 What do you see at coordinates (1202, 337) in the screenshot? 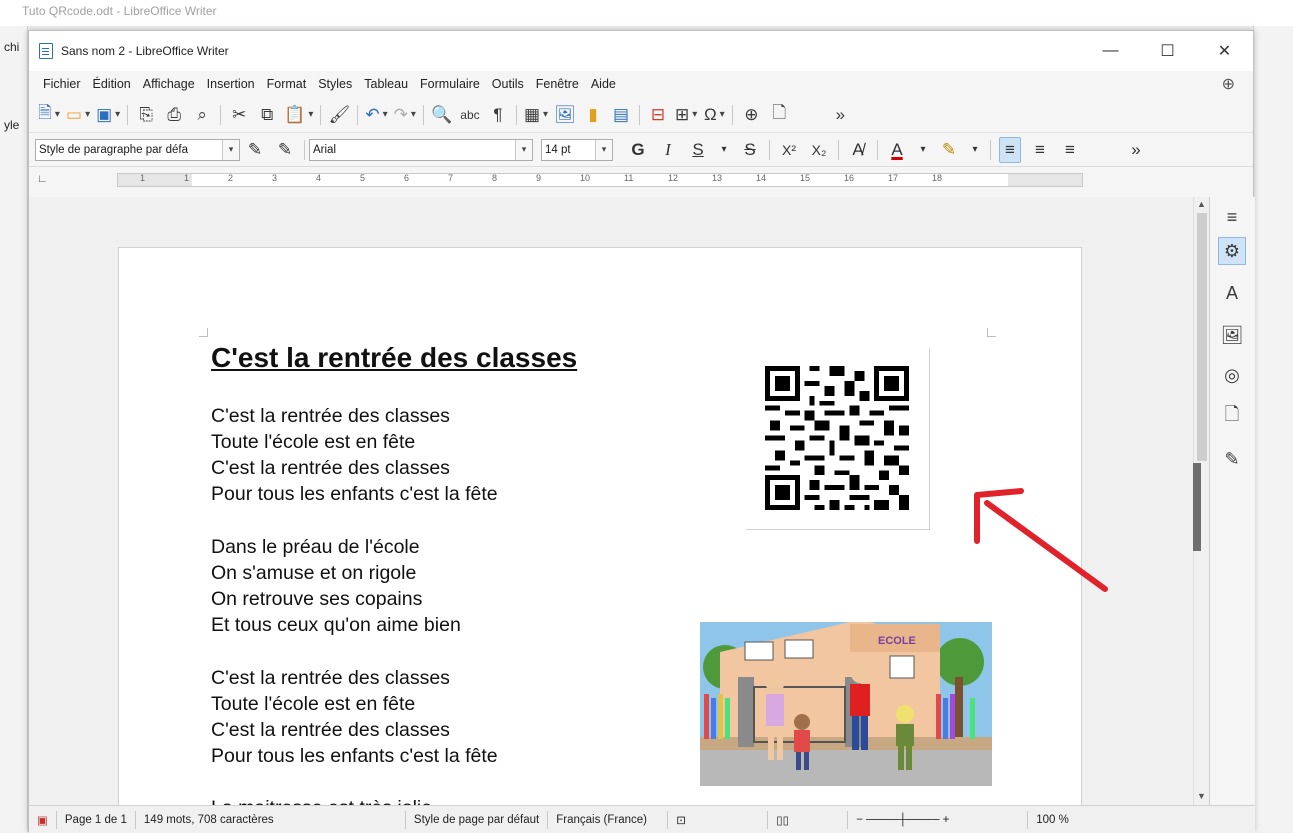
I see `scrollbar-thumb` at bounding box center [1202, 337].